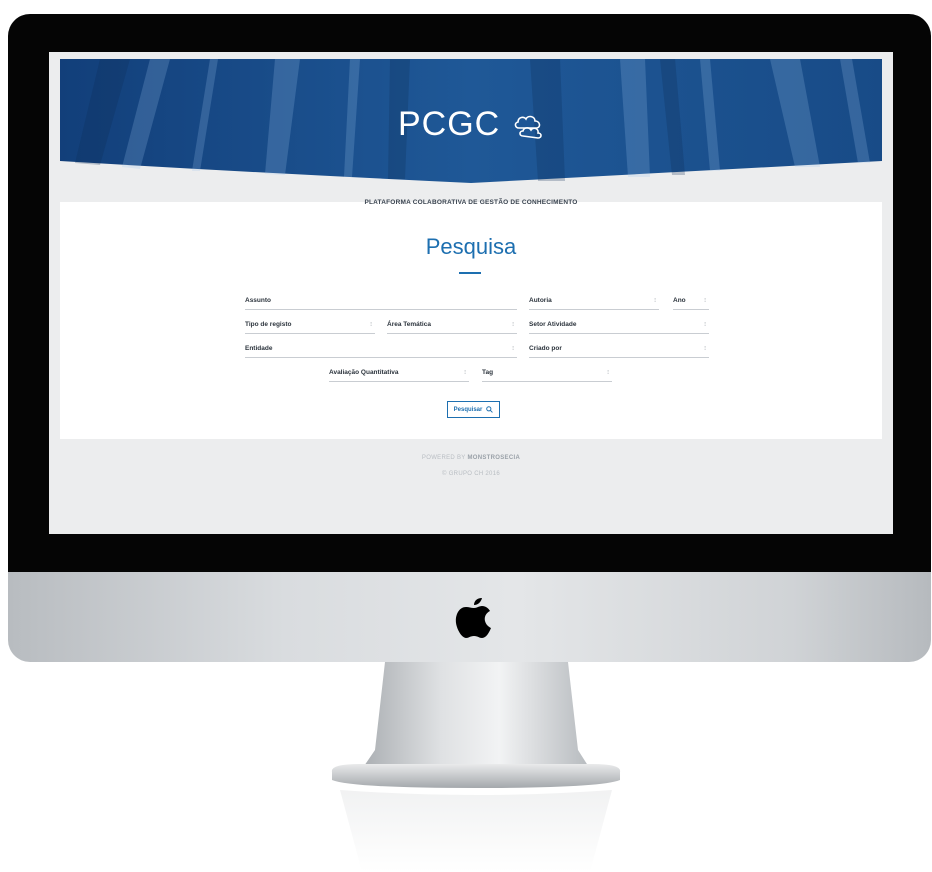 The height and width of the screenshot is (872, 932). I want to click on apple-logo-icon, so click(473, 618).